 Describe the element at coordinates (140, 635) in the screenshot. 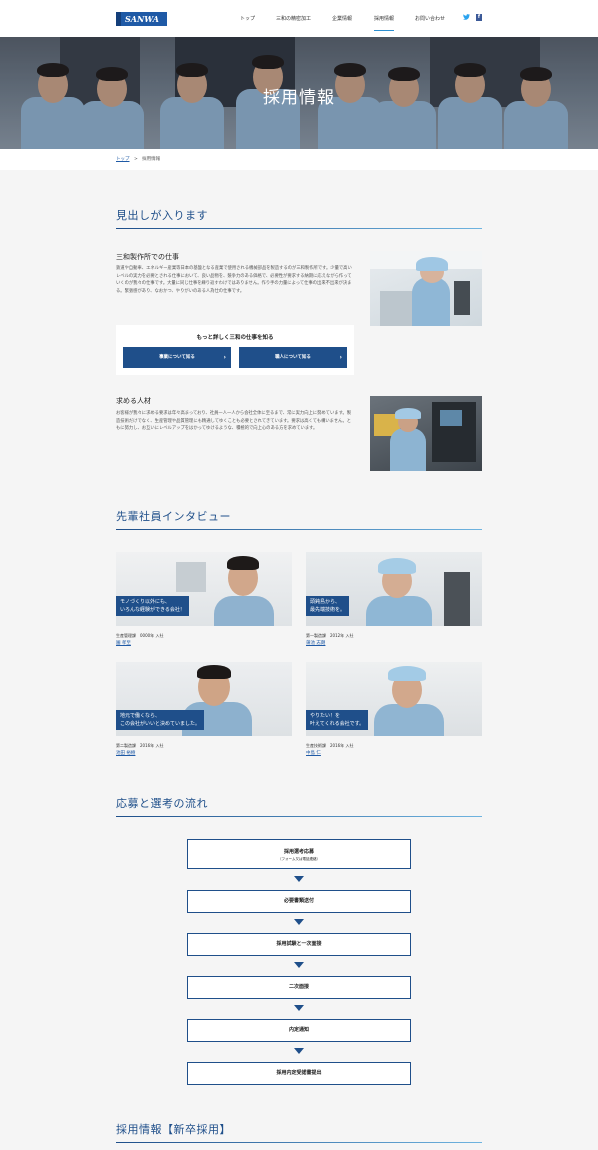

I see `interview-meta: 生産管理課 0000年 入社` at that location.